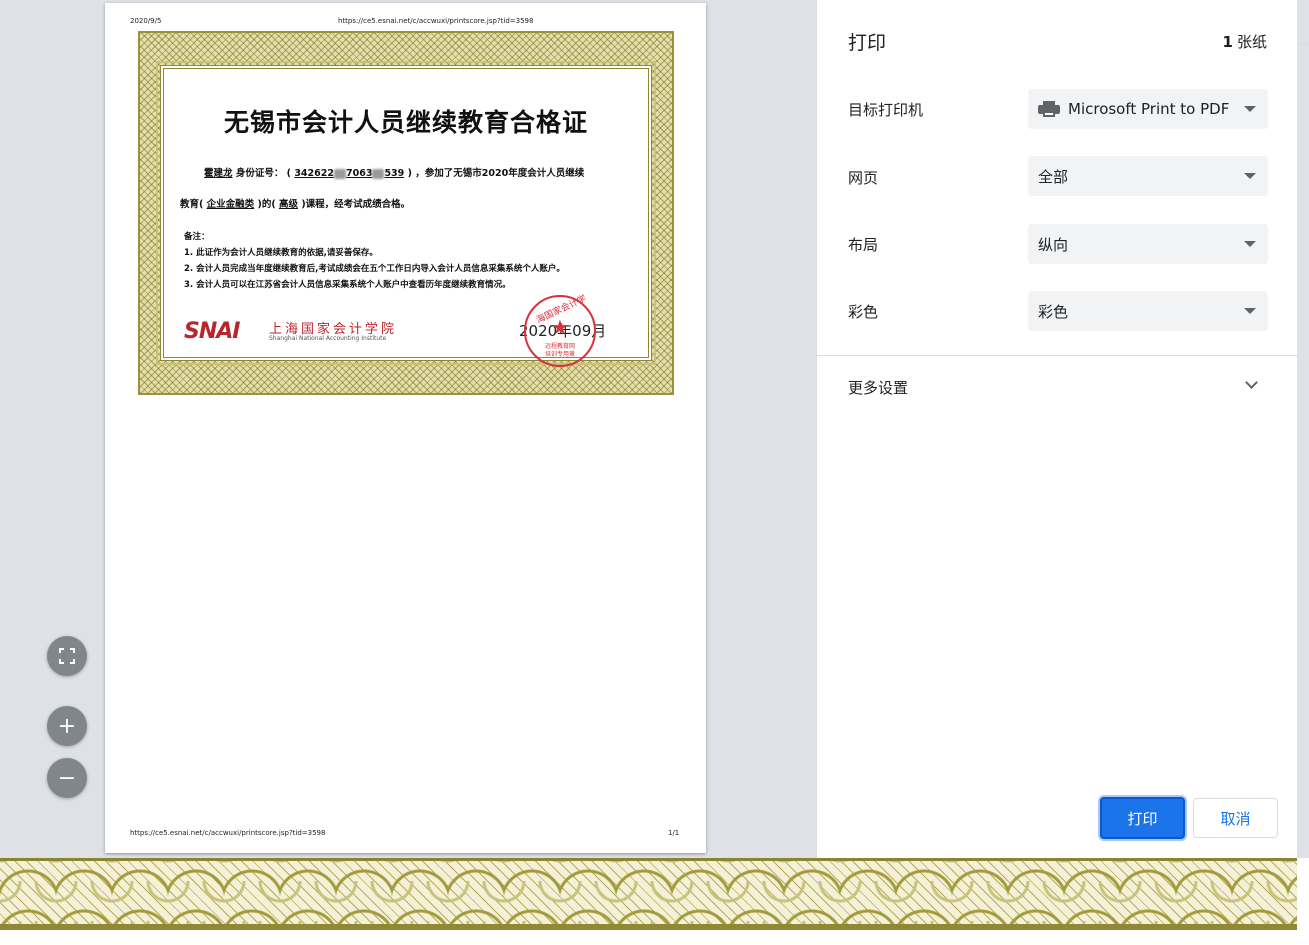  What do you see at coordinates (1049, 109) in the screenshot?
I see `printer-icon` at bounding box center [1049, 109].